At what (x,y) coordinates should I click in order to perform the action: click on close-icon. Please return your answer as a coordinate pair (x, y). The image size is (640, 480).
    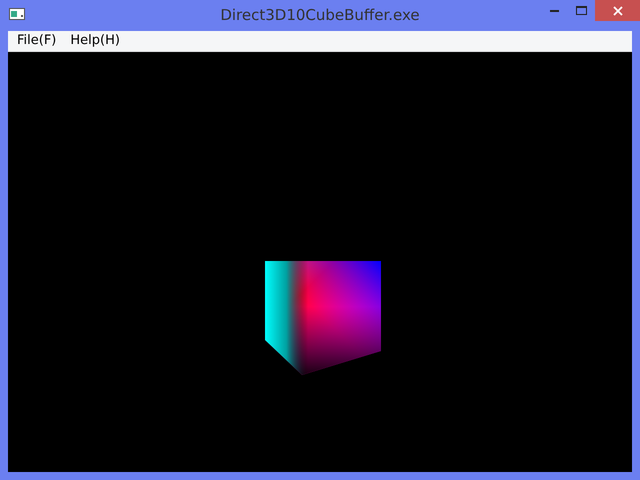
    Looking at the image, I should click on (617, 11).